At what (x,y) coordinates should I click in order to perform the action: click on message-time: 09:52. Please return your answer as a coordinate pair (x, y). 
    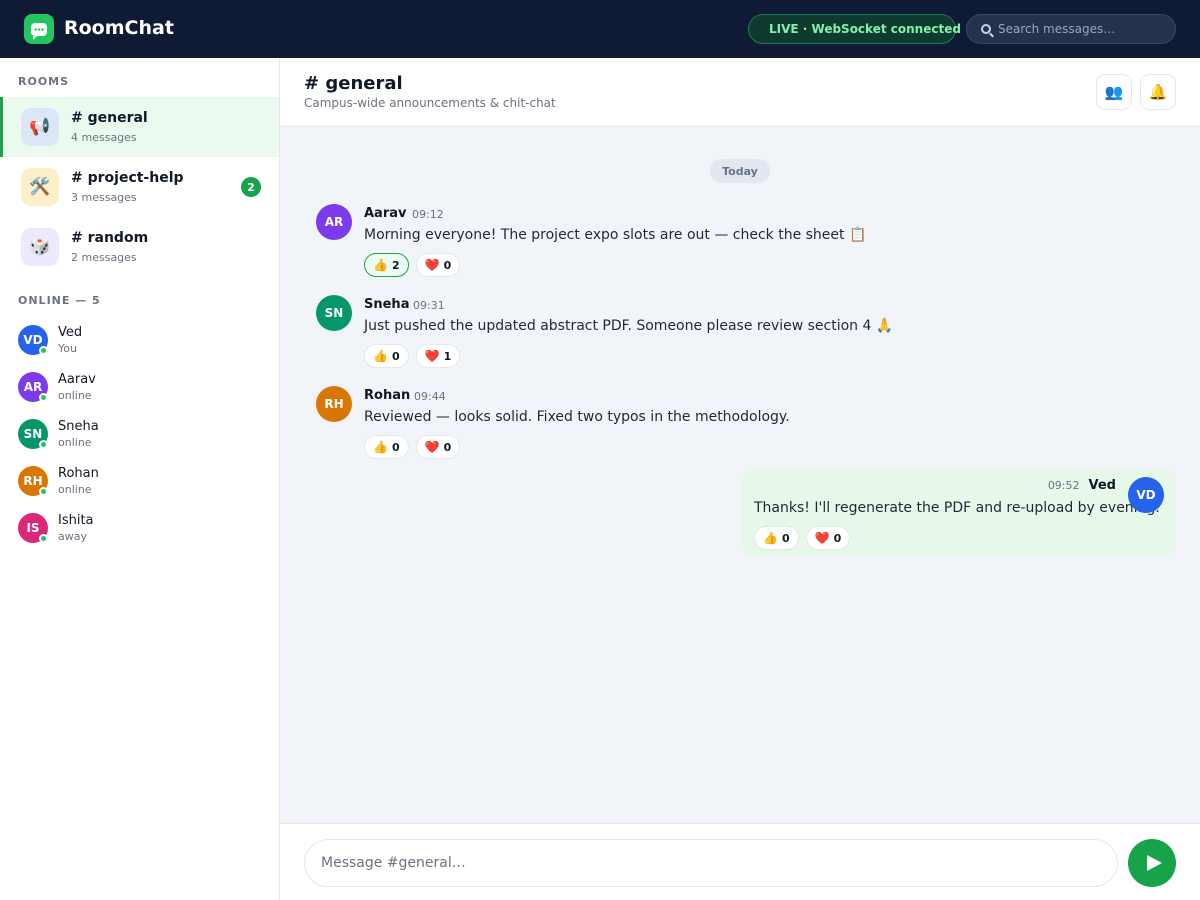
    Looking at the image, I should click on (1063, 485).